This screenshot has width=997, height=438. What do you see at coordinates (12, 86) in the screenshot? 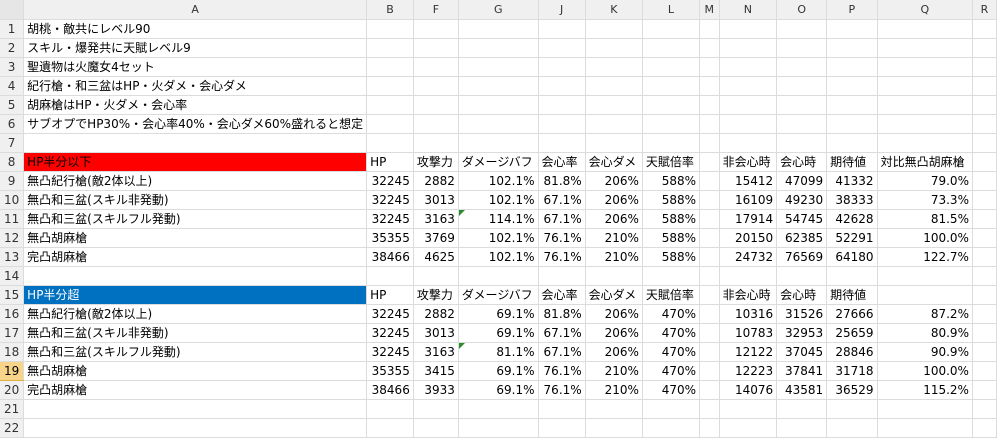
I see `row-header: 4` at bounding box center [12, 86].